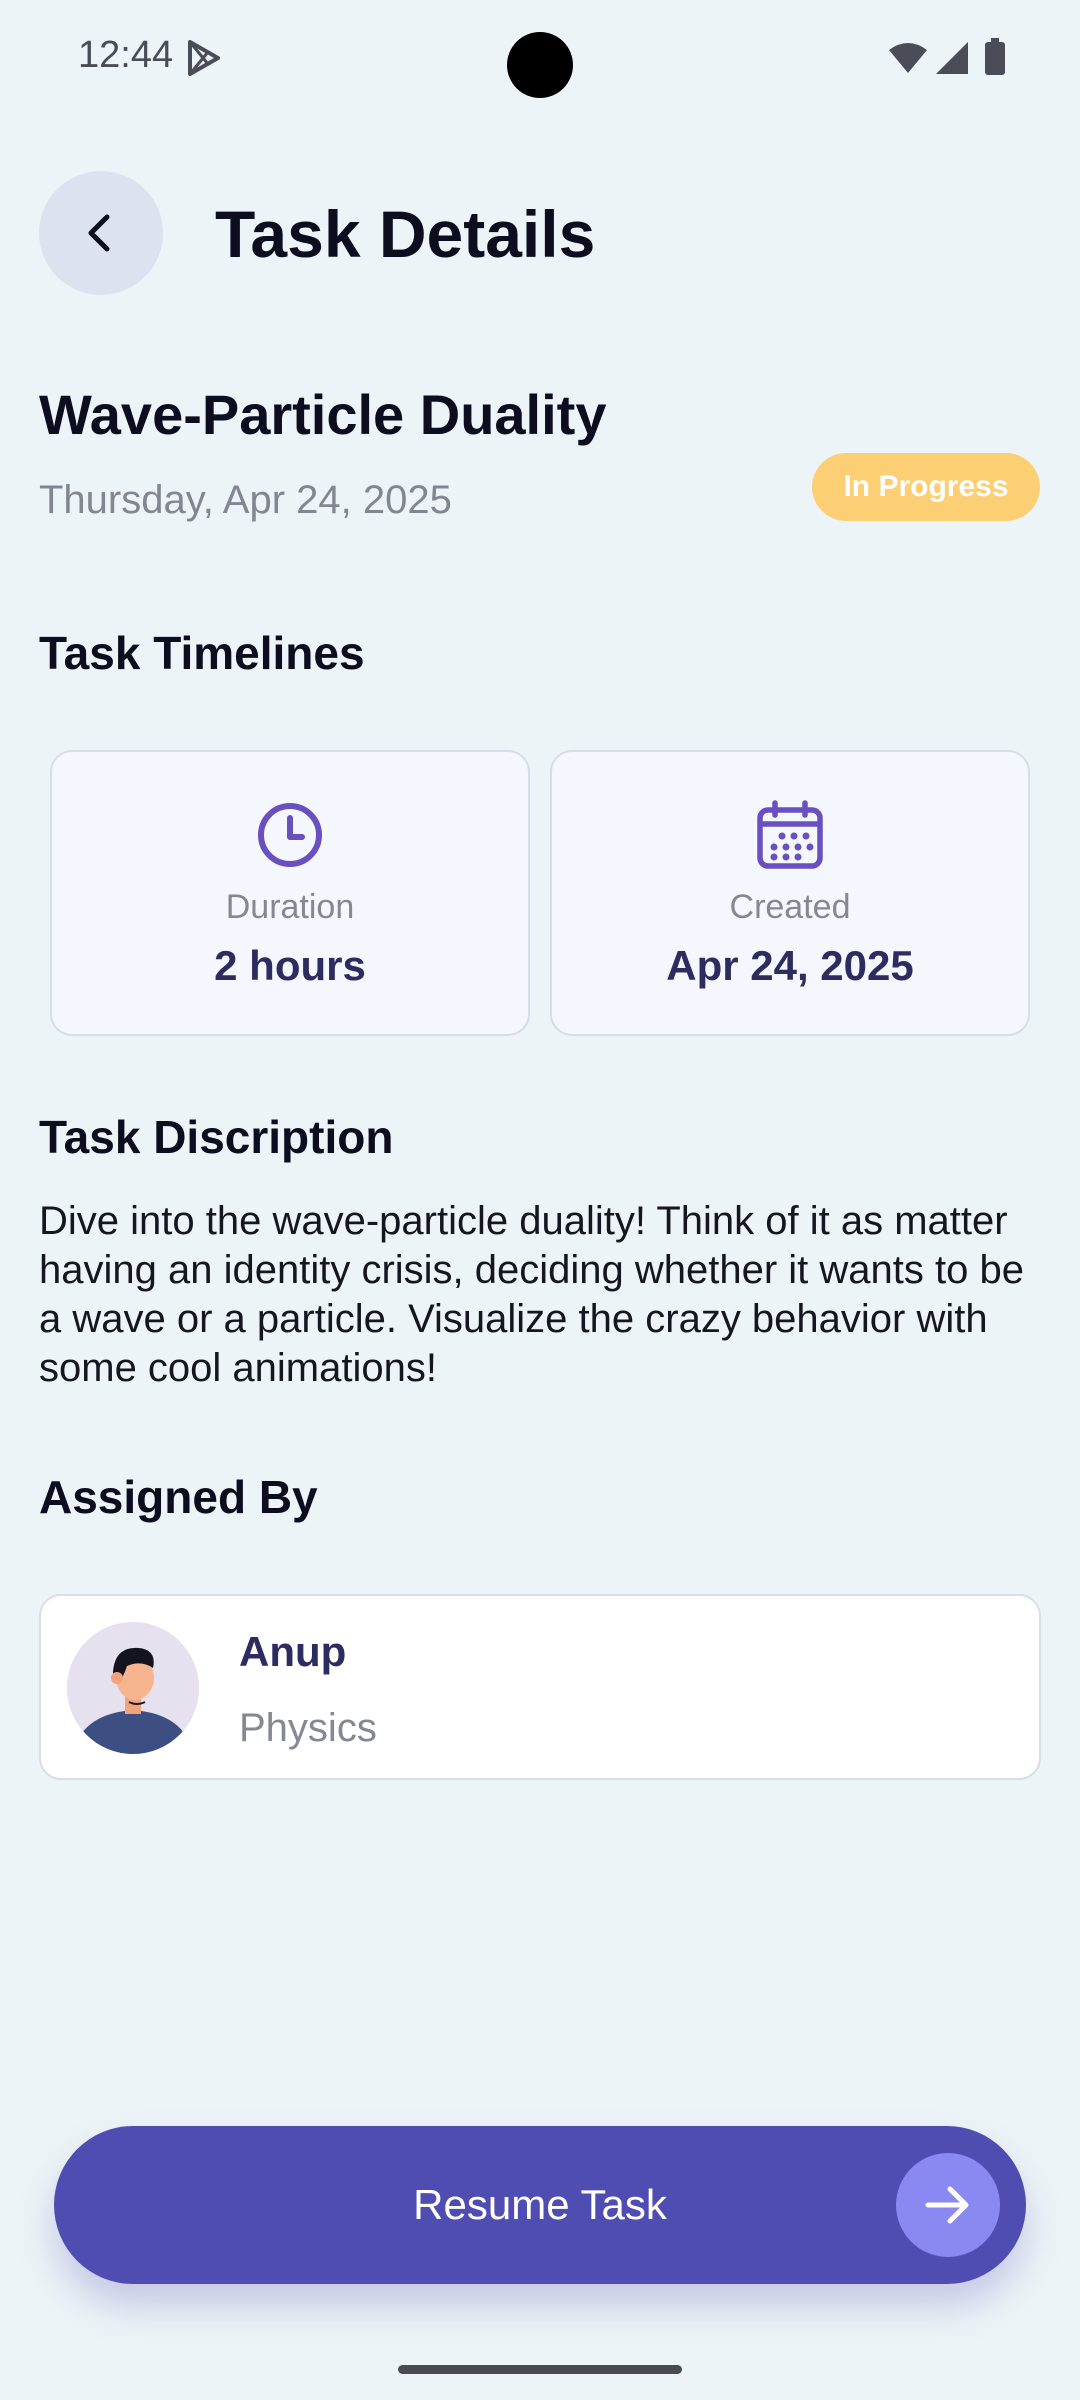  Describe the element at coordinates (405, 234) in the screenshot. I see `page-title: Task Details` at that location.